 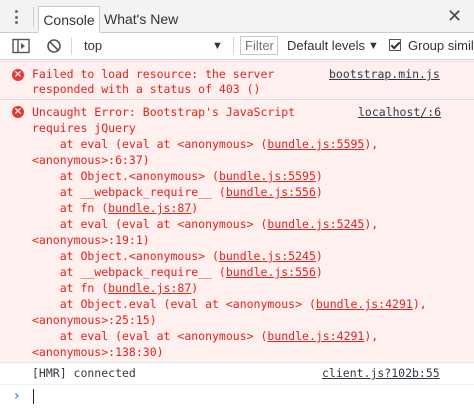 What do you see at coordinates (33, 396) in the screenshot?
I see `text-caret` at bounding box center [33, 396].